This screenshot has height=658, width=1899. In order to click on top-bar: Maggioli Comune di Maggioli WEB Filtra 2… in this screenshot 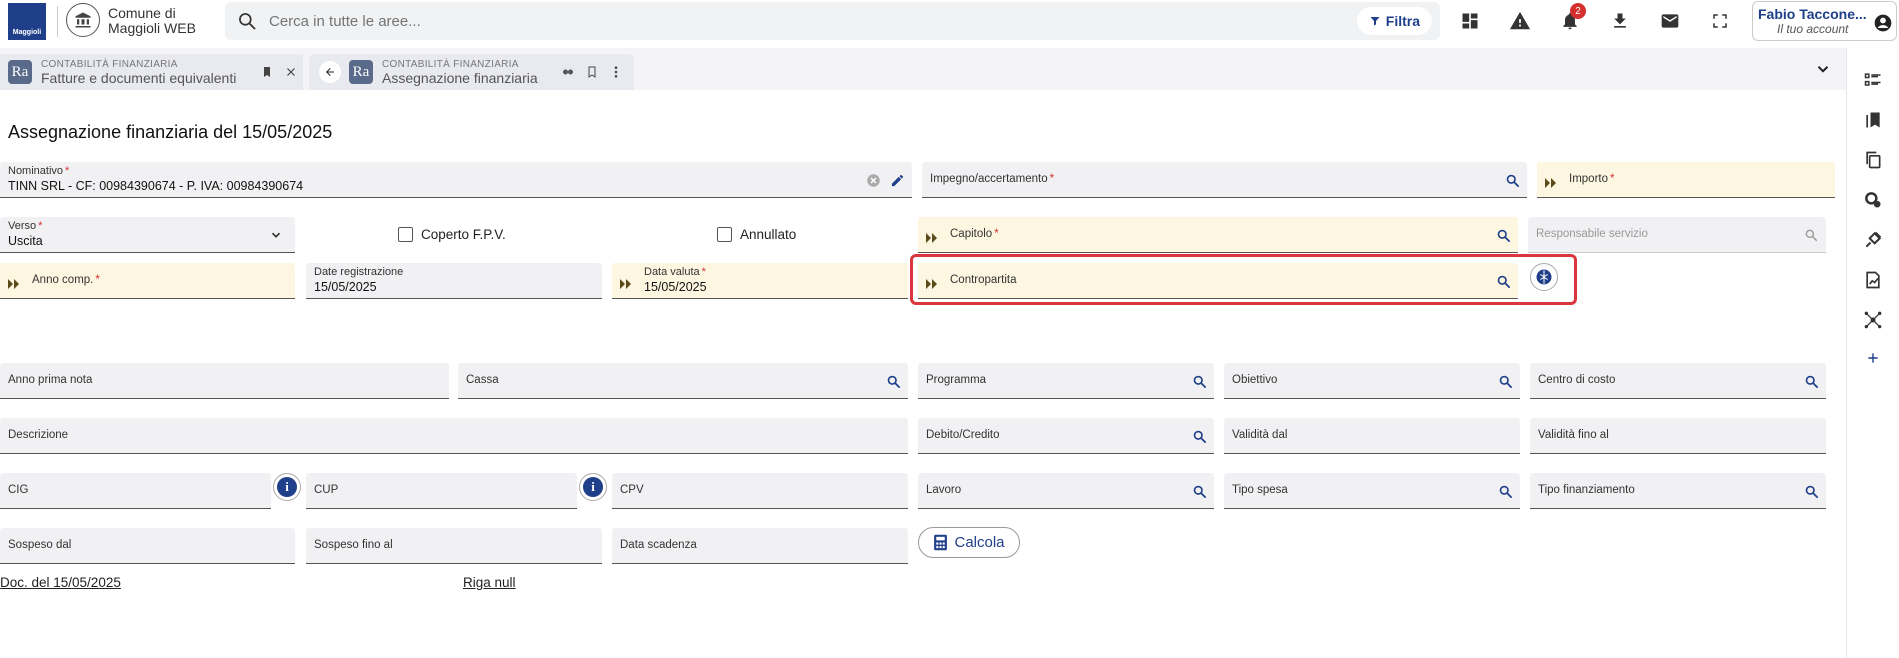, I will do `click(949, 21)`.